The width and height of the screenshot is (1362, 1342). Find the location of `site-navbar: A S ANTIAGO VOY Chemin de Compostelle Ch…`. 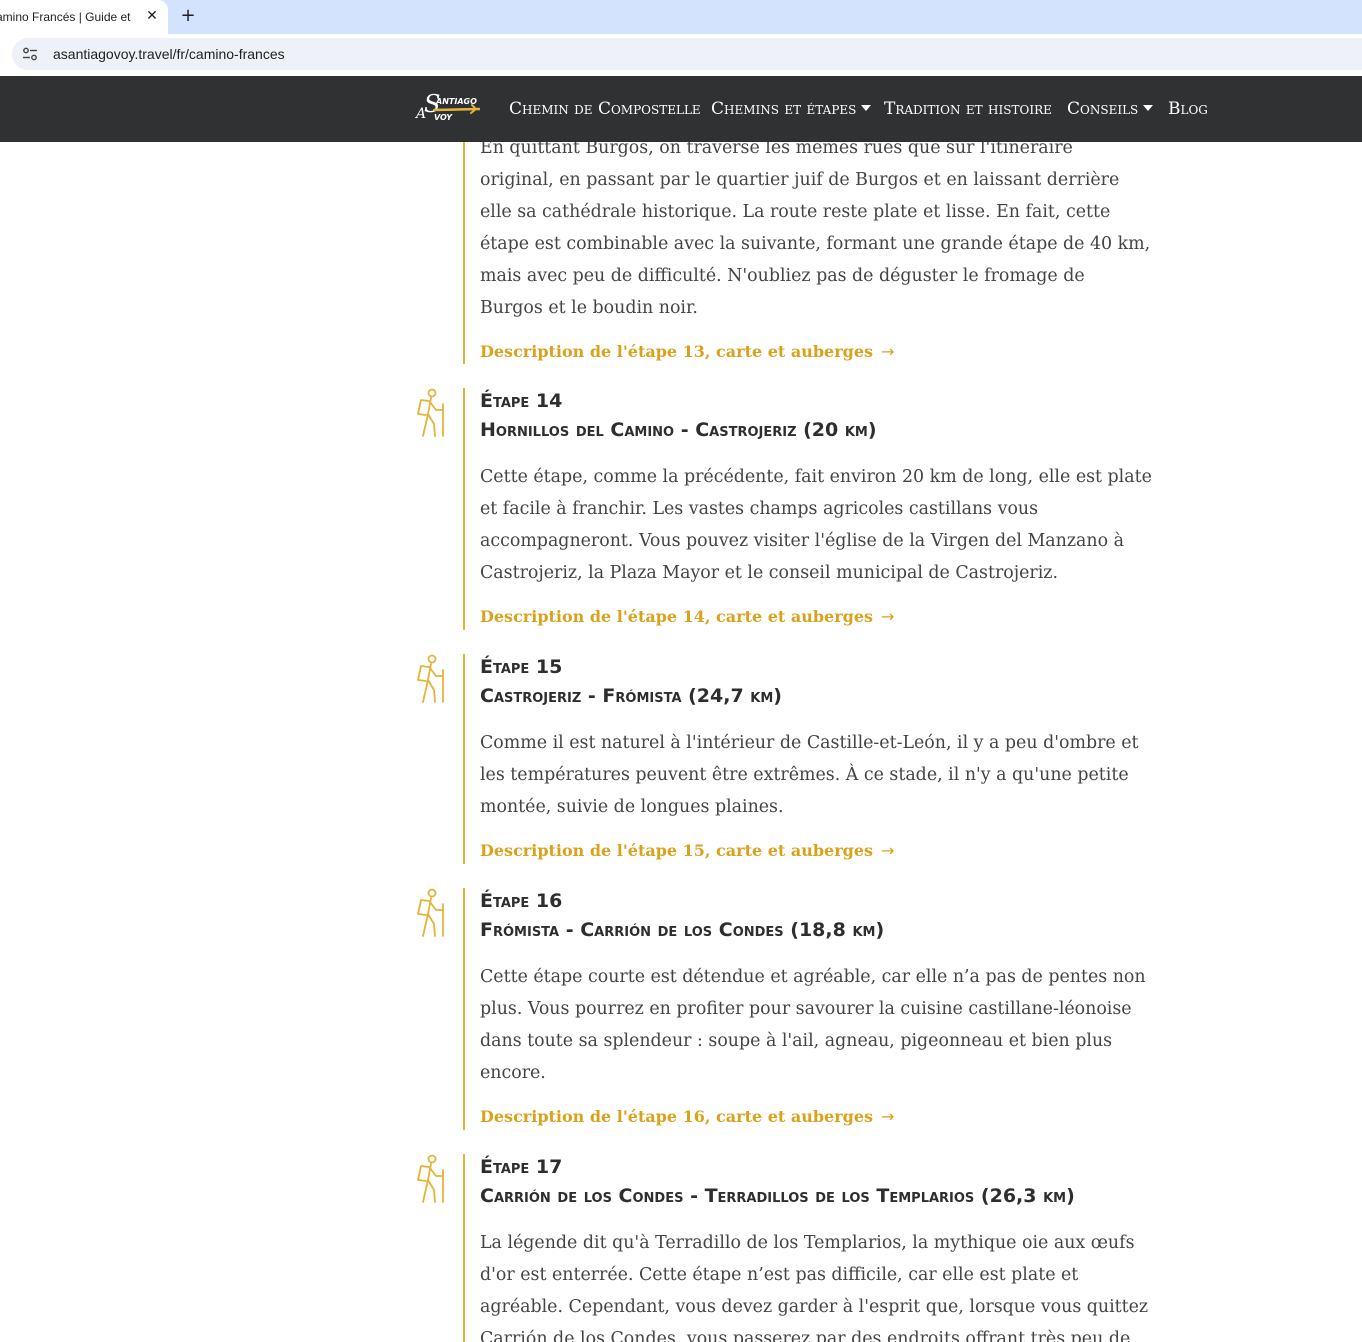

site-navbar: A S ANTIAGO VOY Chemin de Compostelle Ch… is located at coordinates (681, 109).